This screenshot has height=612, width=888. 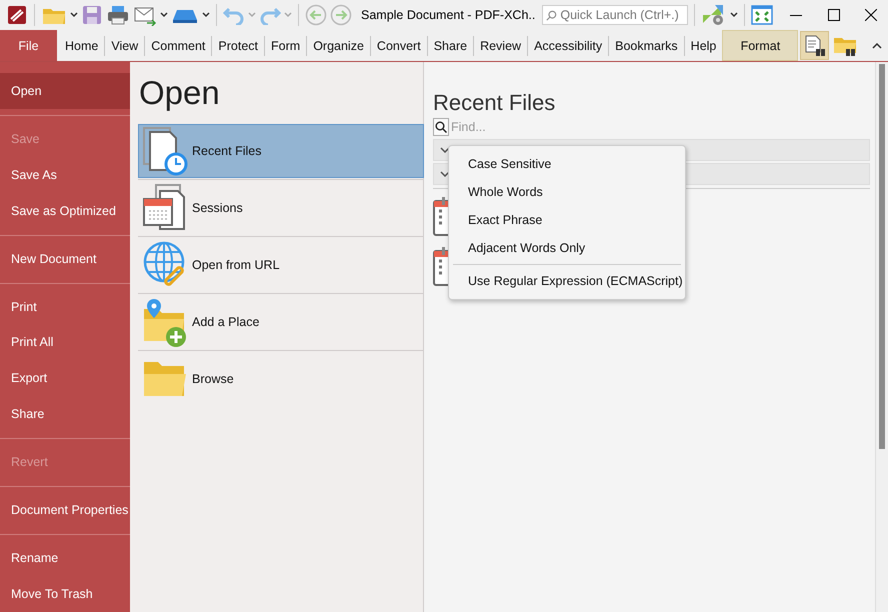 I want to click on panel-title: Recent Files, so click(x=494, y=103).